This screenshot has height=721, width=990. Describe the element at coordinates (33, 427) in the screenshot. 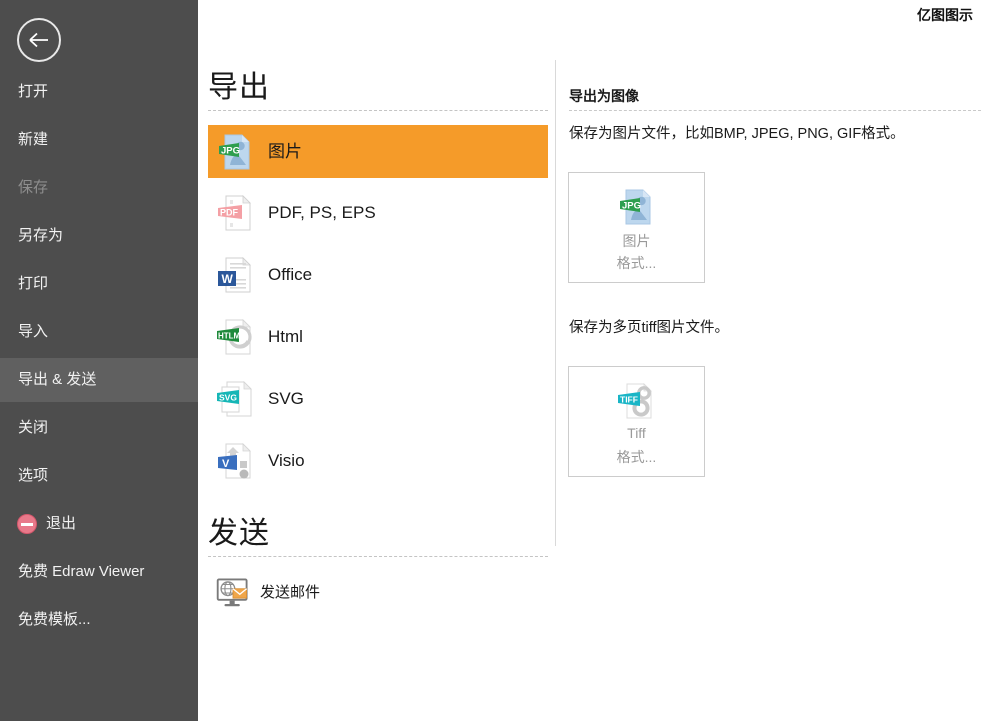

I see `sidebar-item-label: 关闭` at that location.